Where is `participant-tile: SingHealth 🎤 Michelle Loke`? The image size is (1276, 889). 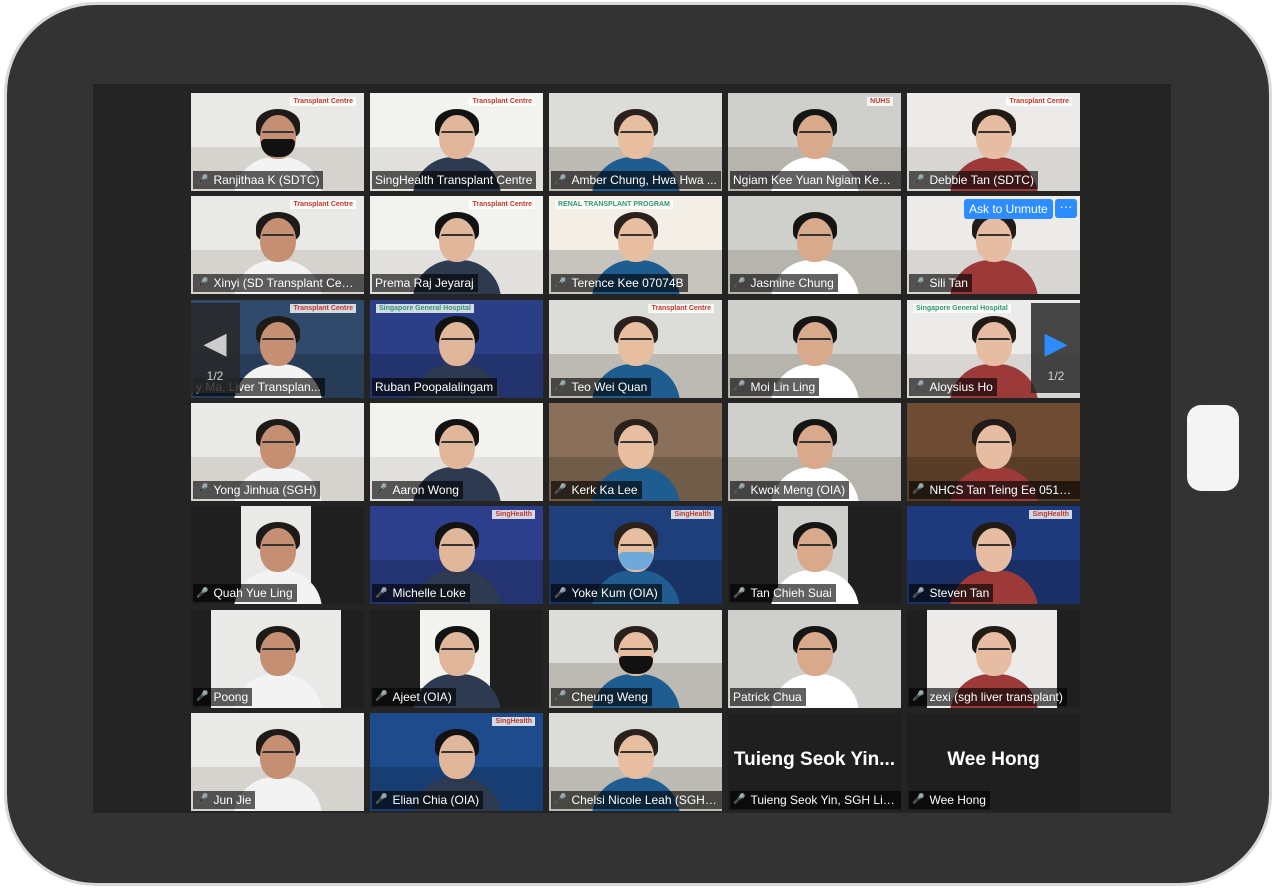 participant-tile: SingHealth 🎤 Michelle Loke is located at coordinates (456, 555).